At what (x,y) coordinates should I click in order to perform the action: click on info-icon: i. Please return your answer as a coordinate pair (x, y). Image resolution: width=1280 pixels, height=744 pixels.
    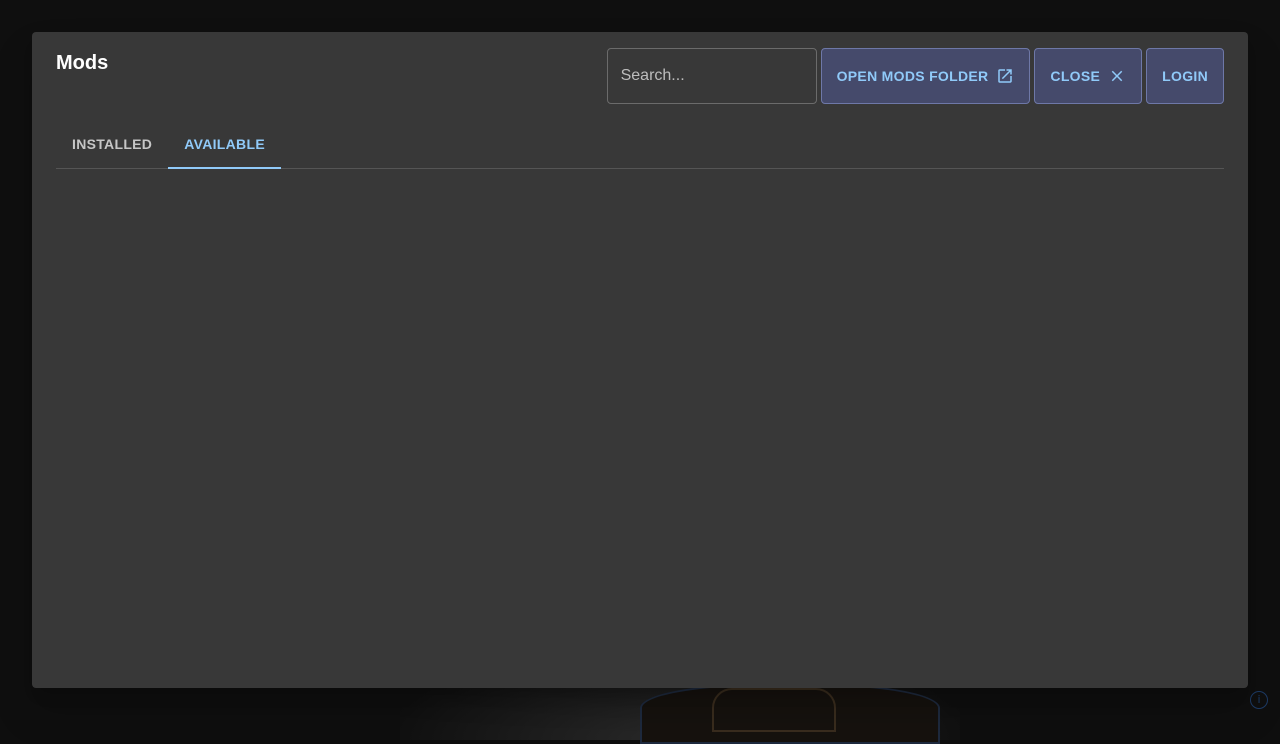
    Looking at the image, I should click on (1259, 700).